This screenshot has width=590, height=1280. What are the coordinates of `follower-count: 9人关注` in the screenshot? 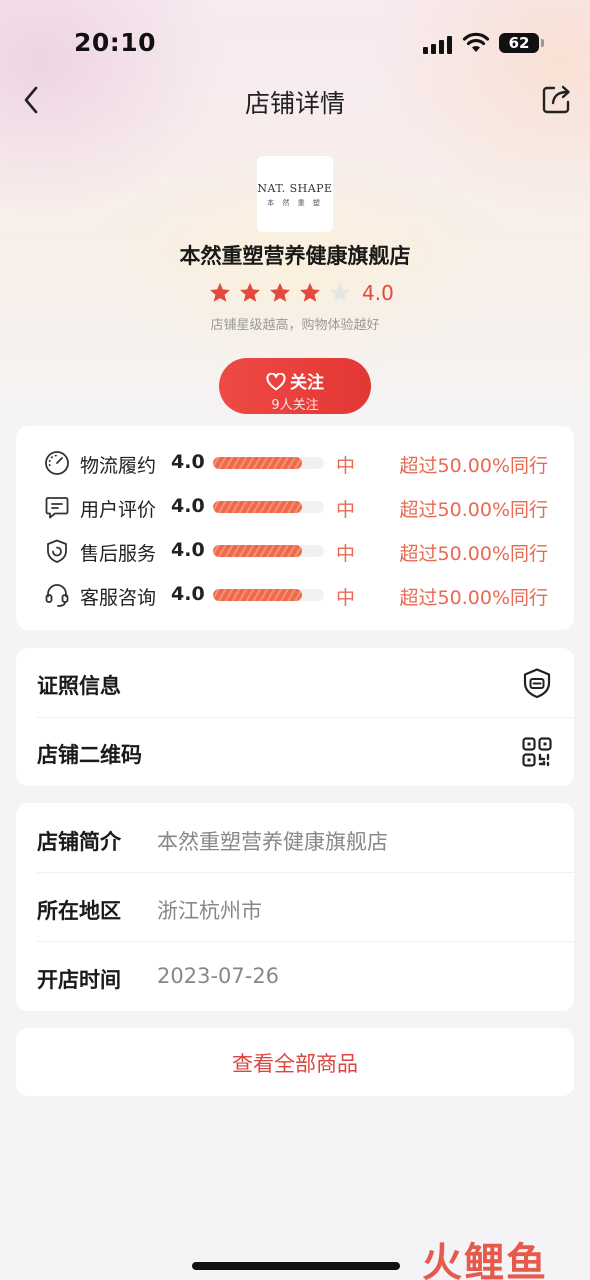 It's located at (295, 405).